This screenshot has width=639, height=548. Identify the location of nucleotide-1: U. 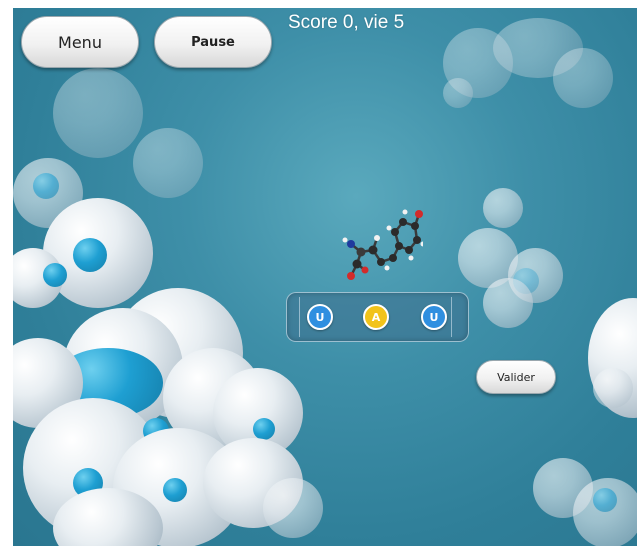
(320, 317).